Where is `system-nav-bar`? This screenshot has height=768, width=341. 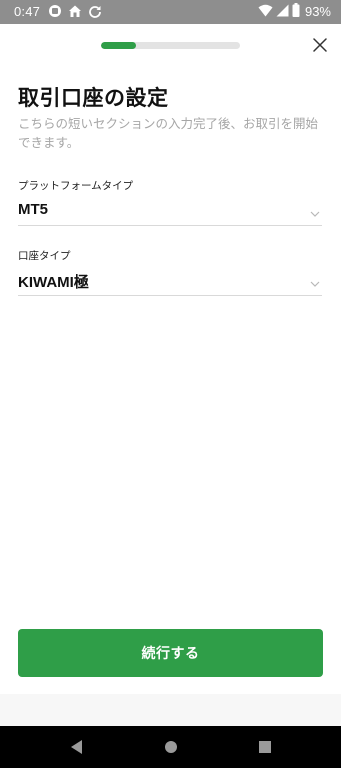
system-nav-bar is located at coordinates (170, 747).